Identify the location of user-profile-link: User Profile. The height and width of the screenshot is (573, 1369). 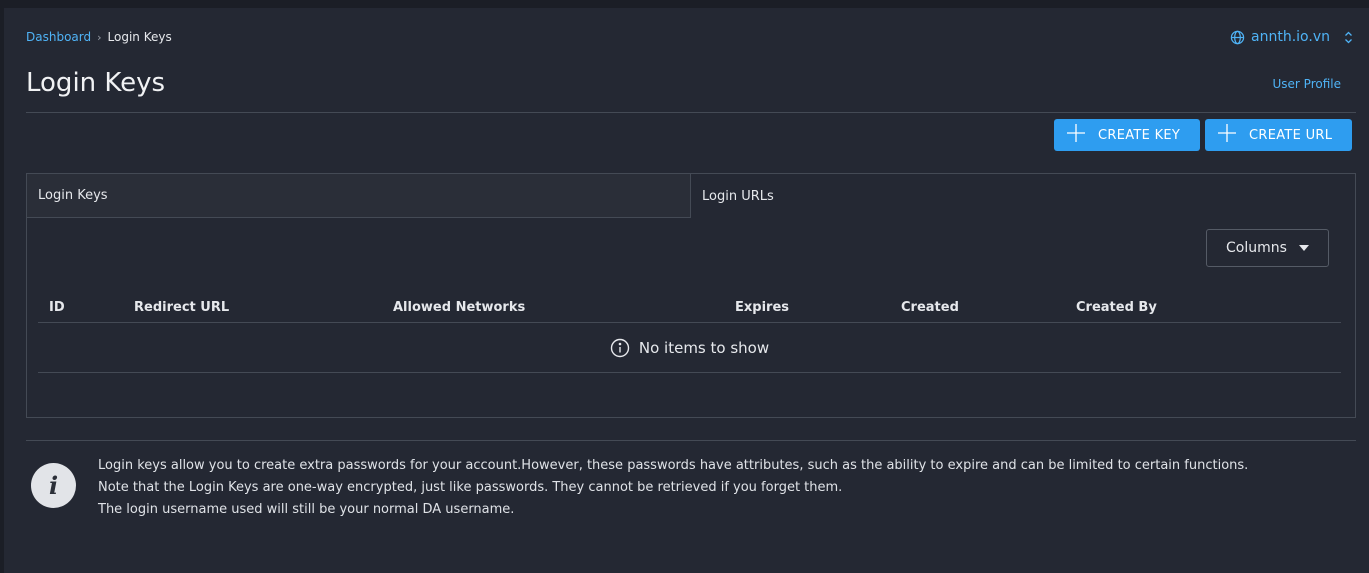
(1307, 84).